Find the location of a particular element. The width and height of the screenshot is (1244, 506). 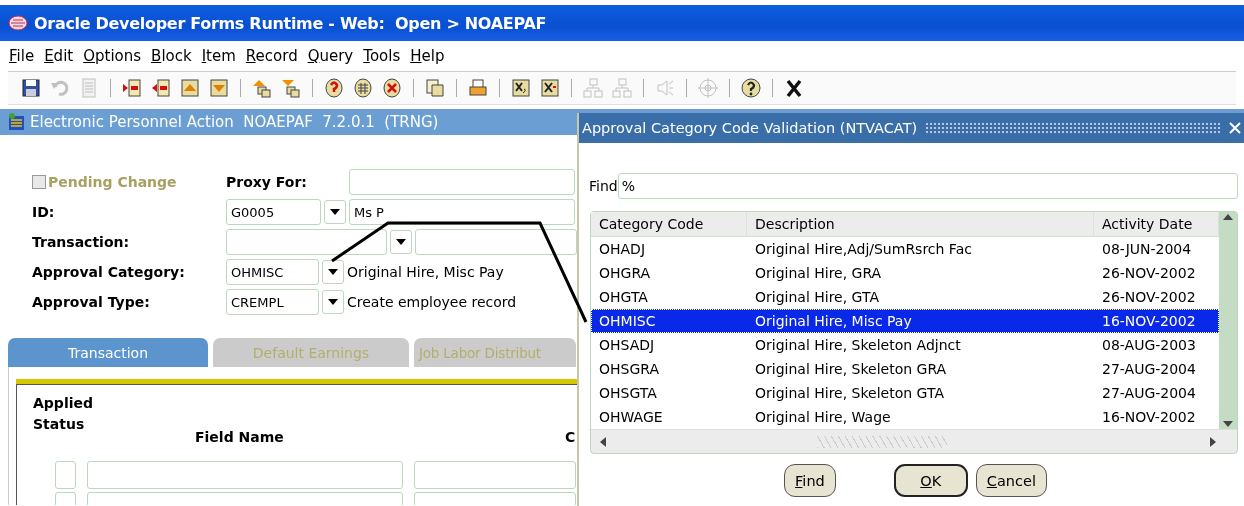

description-field is located at coordinates (496, 242).